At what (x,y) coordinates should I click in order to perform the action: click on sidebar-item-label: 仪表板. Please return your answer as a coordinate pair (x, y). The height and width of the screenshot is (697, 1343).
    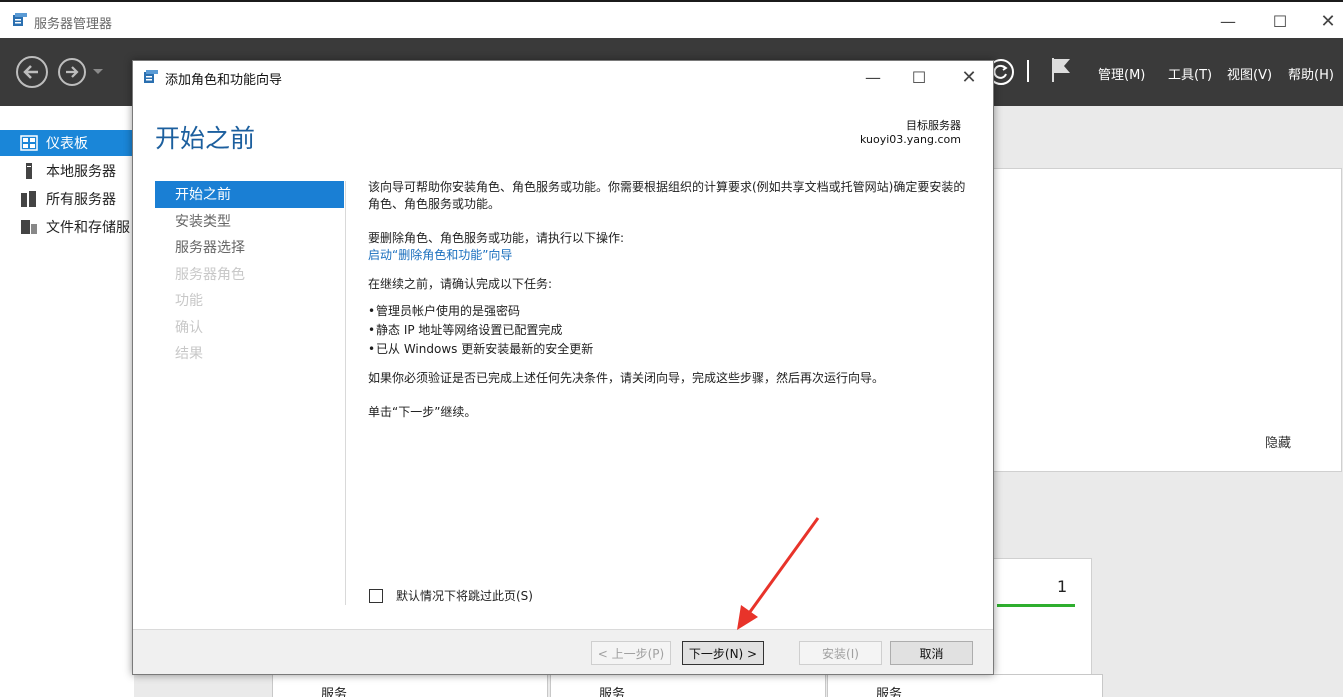
    Looking at the image, I should click on (67, 144).